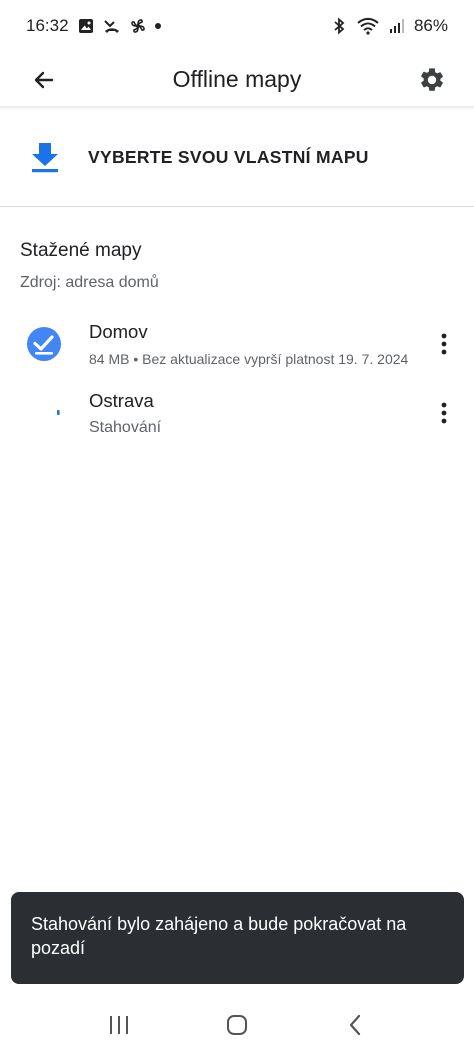 The width and height of the screenshot is (474, 1053). I want to click on gear-icon, so click(432, 79).